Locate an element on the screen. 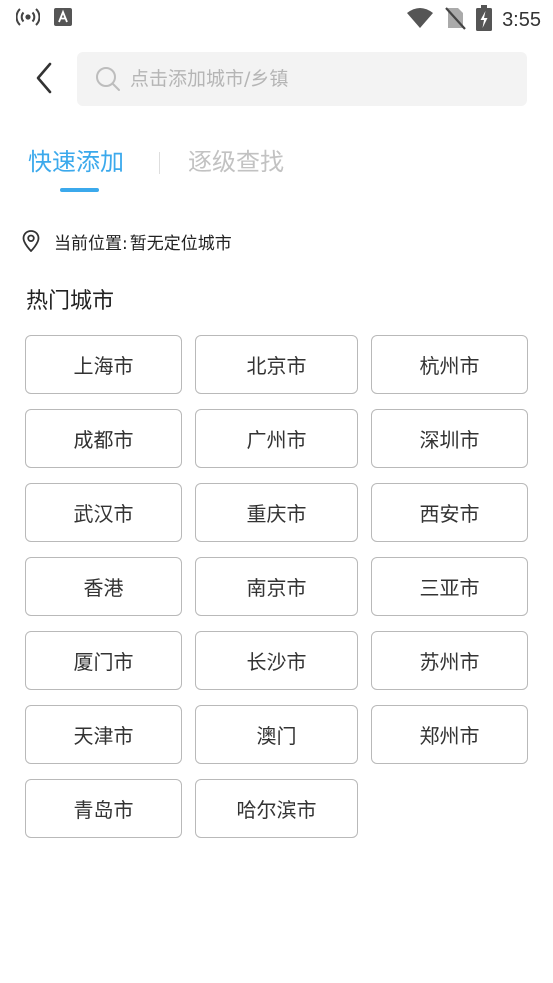 This screenshot has height=983, width=553. location-value: 暂无定位城市 is located at coordinates (180, 243).